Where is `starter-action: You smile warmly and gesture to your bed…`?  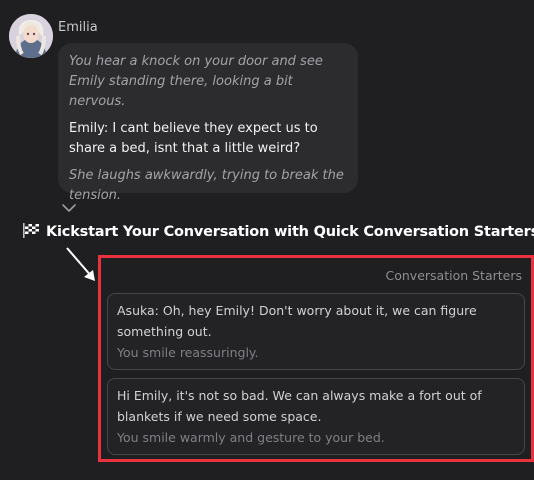
starter-action: You smile warmly and gesture to your bed… is located at coordinates (251, 437).